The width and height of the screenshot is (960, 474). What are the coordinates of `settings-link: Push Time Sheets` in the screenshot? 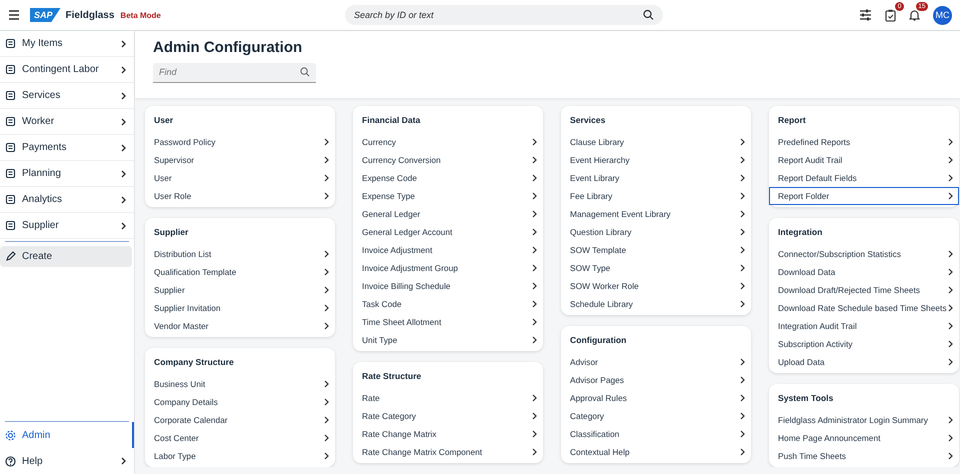 It's located at (864, 456).